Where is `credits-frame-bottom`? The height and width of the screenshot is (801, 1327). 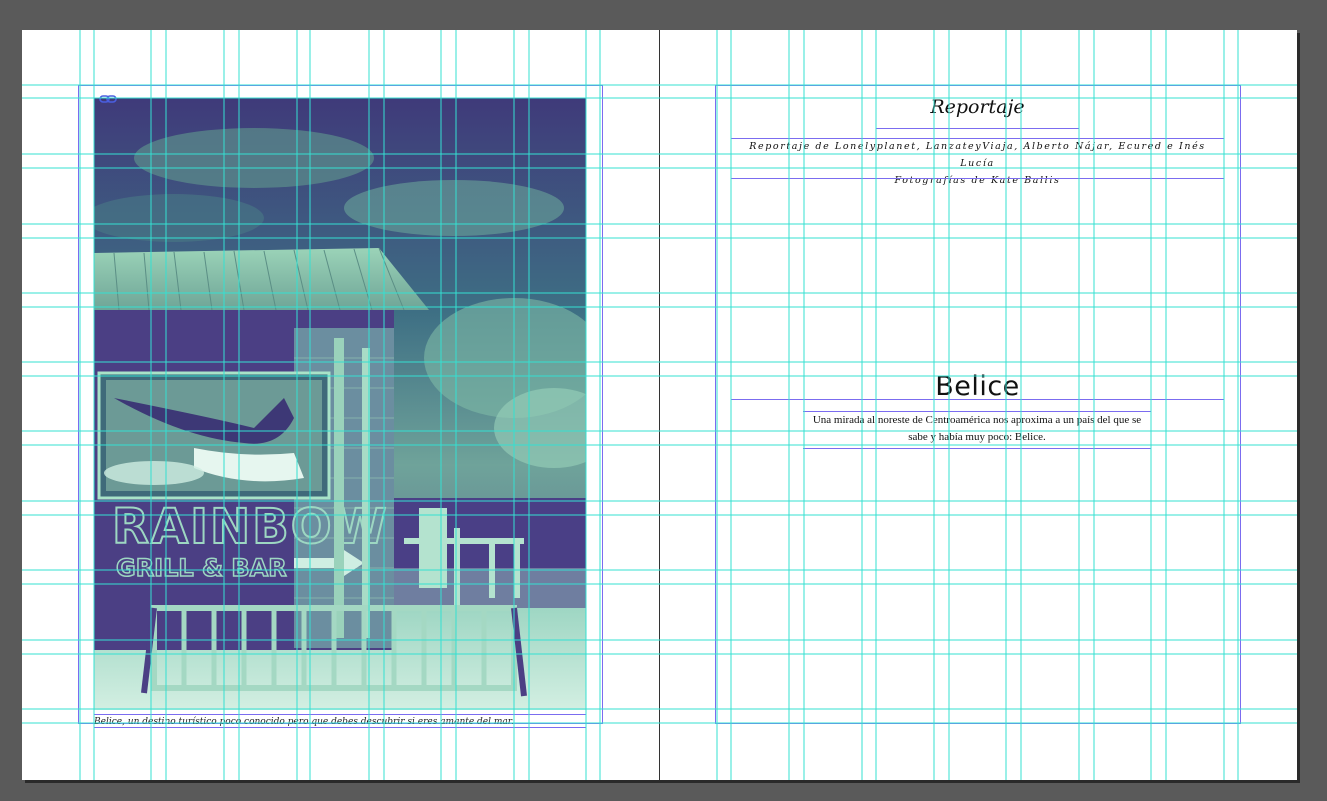 credits-frame-bottom is located at coordinates (977, 178).